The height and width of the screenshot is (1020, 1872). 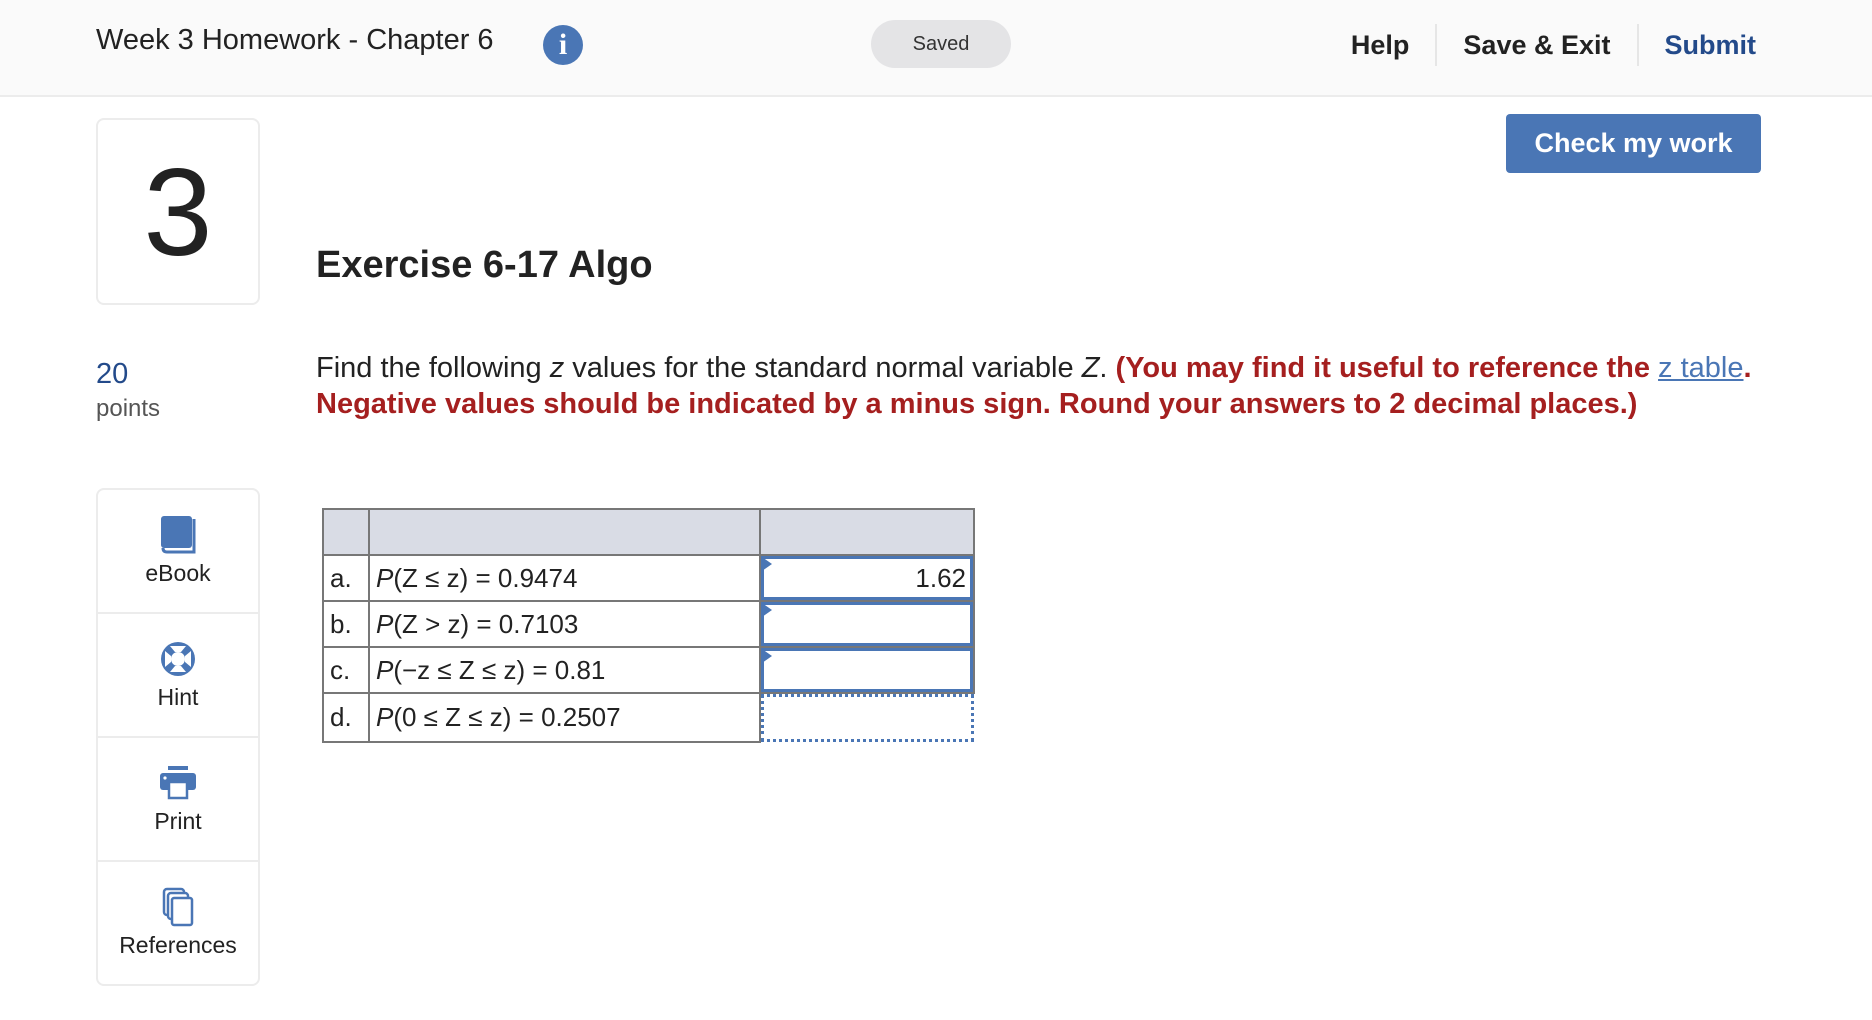 I want to click on answer-input-a, so click(x=867, y=578).